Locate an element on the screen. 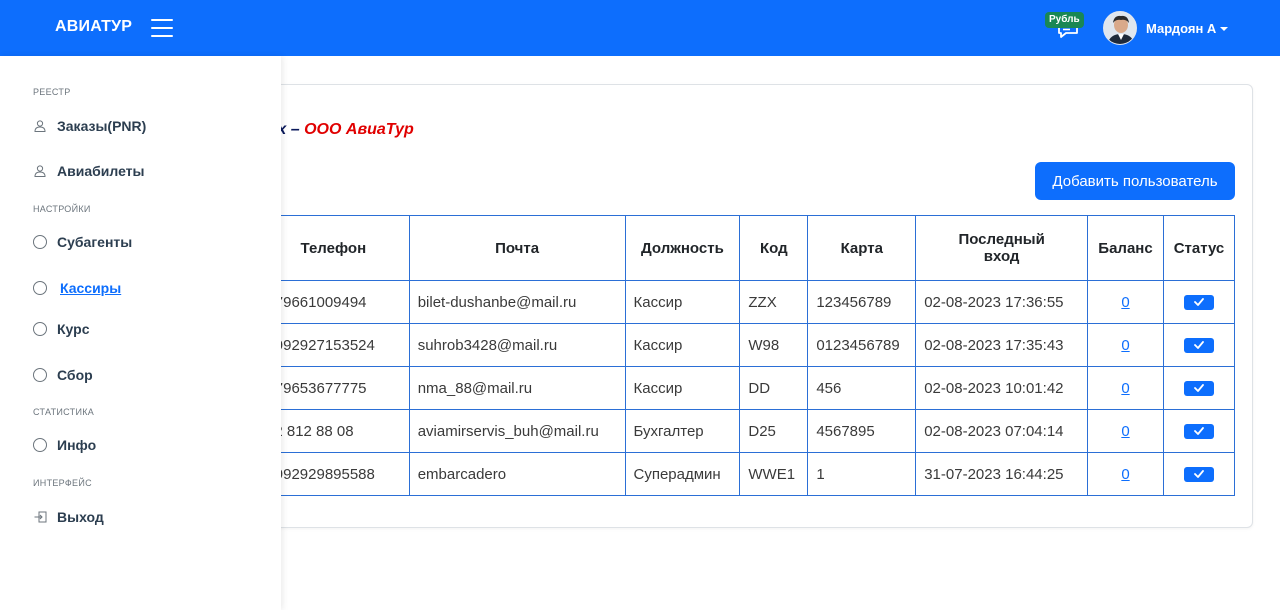 Image resolution: width=1280 pixels, height=610 pixels. column-header-last-login: Последный вход is located at coordinates (1002, 248).